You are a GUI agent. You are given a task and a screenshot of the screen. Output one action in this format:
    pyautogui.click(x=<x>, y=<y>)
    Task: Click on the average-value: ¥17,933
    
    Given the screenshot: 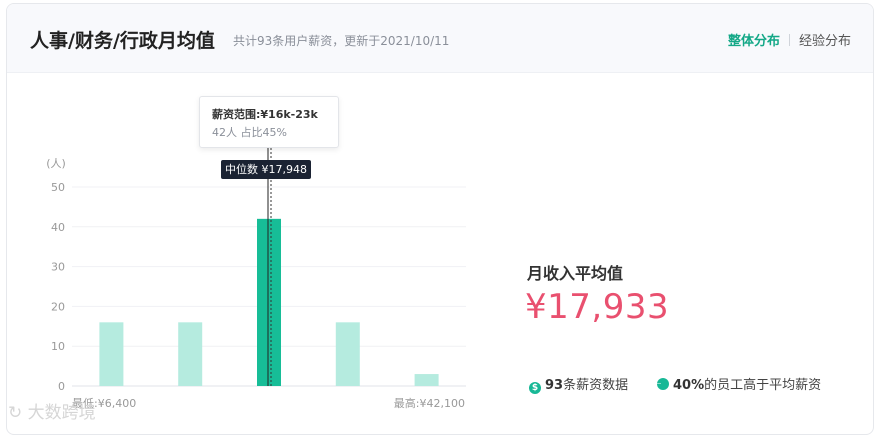 What is the action you would take?
    pyautogui.click(x=597, y=307)
    